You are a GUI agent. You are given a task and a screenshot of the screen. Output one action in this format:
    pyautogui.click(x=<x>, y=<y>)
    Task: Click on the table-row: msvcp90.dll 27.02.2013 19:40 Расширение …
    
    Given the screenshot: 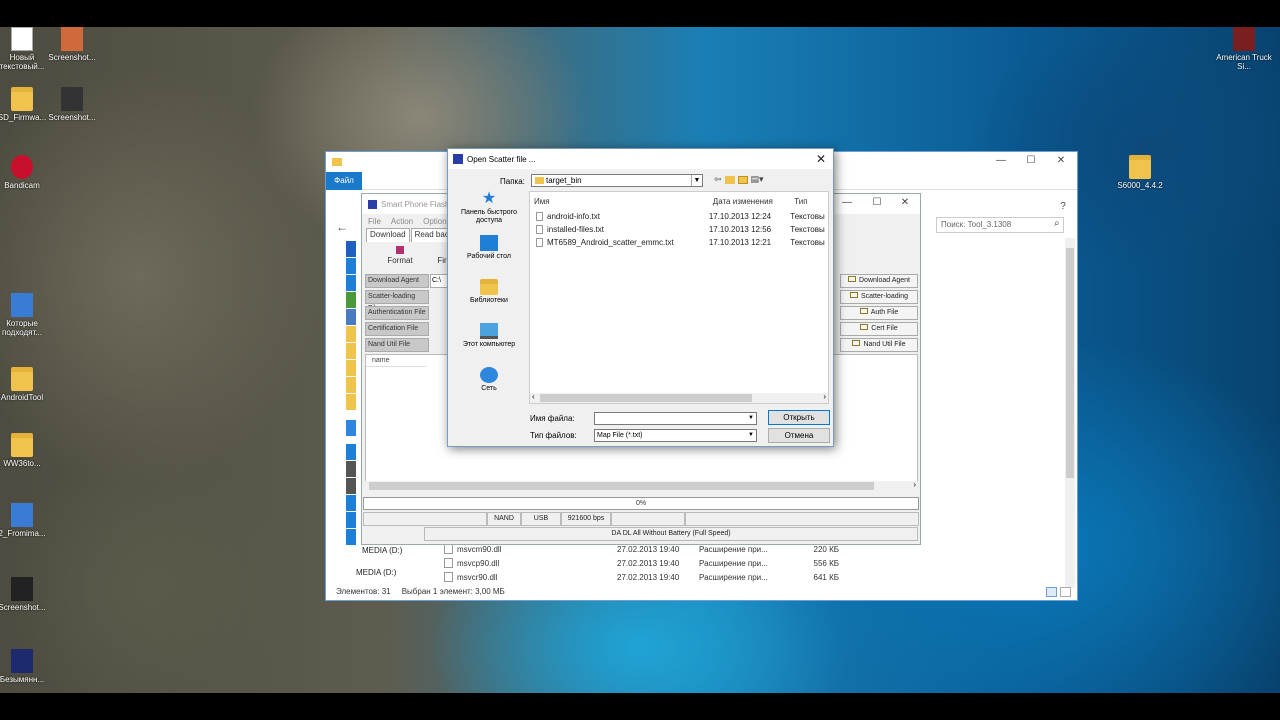 What is the action you would take?
    pyautogui.click(x=704, y=563)
    